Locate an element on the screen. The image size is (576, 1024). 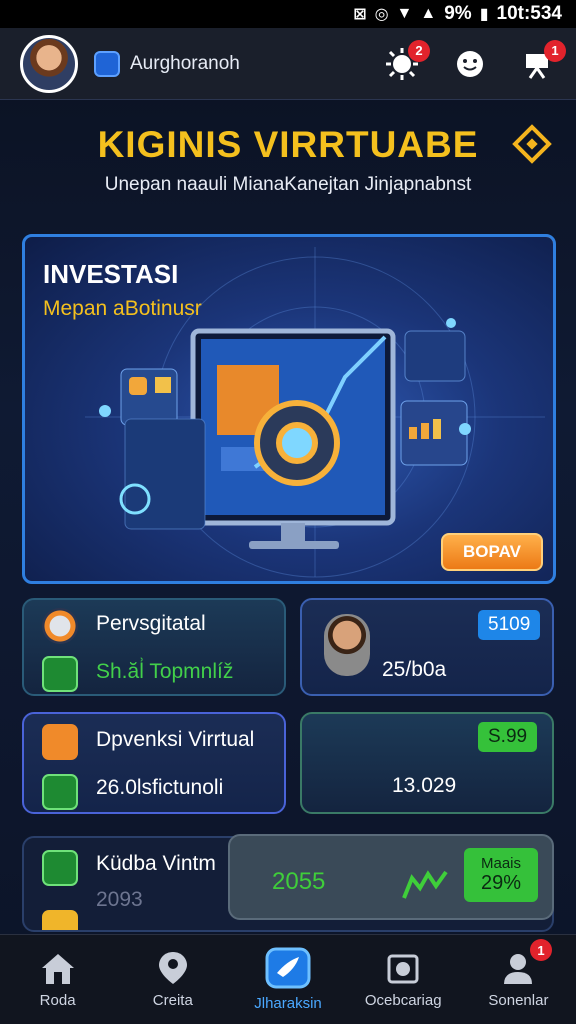
card-subtitle: 2093 is located at coordinates (119, 899).